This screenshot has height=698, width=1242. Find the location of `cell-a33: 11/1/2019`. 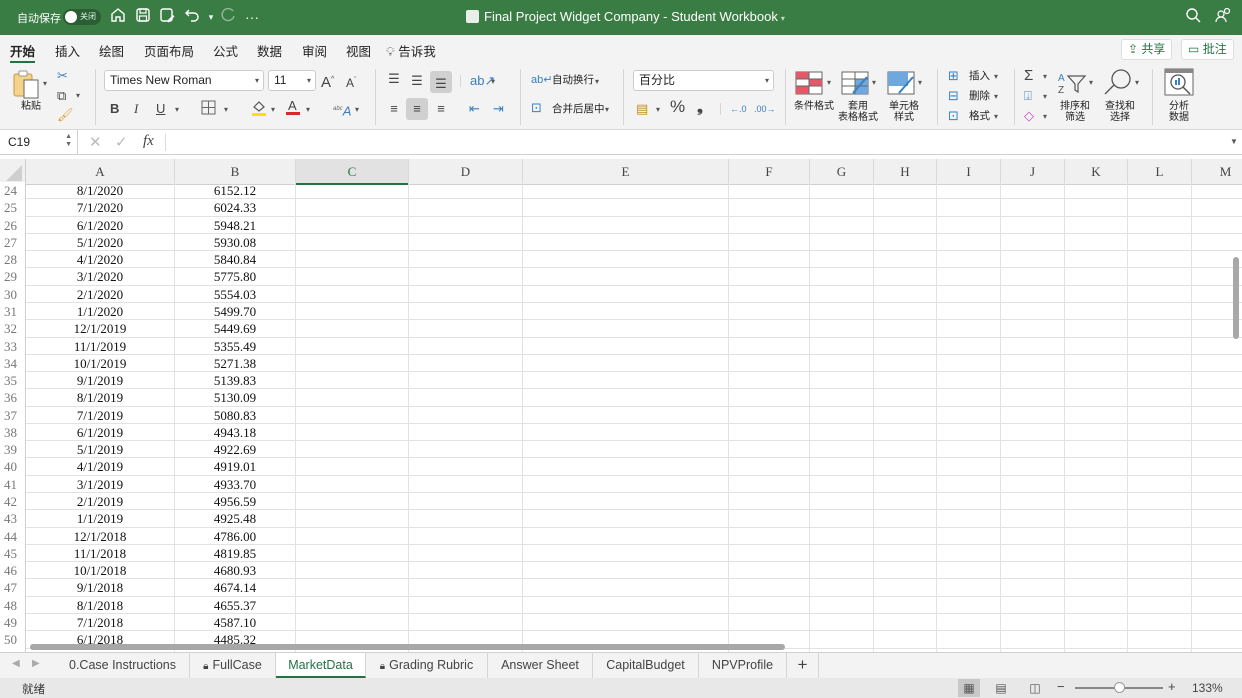

cell-a33: 11/1/2019 is located at coordinates (100, 346).